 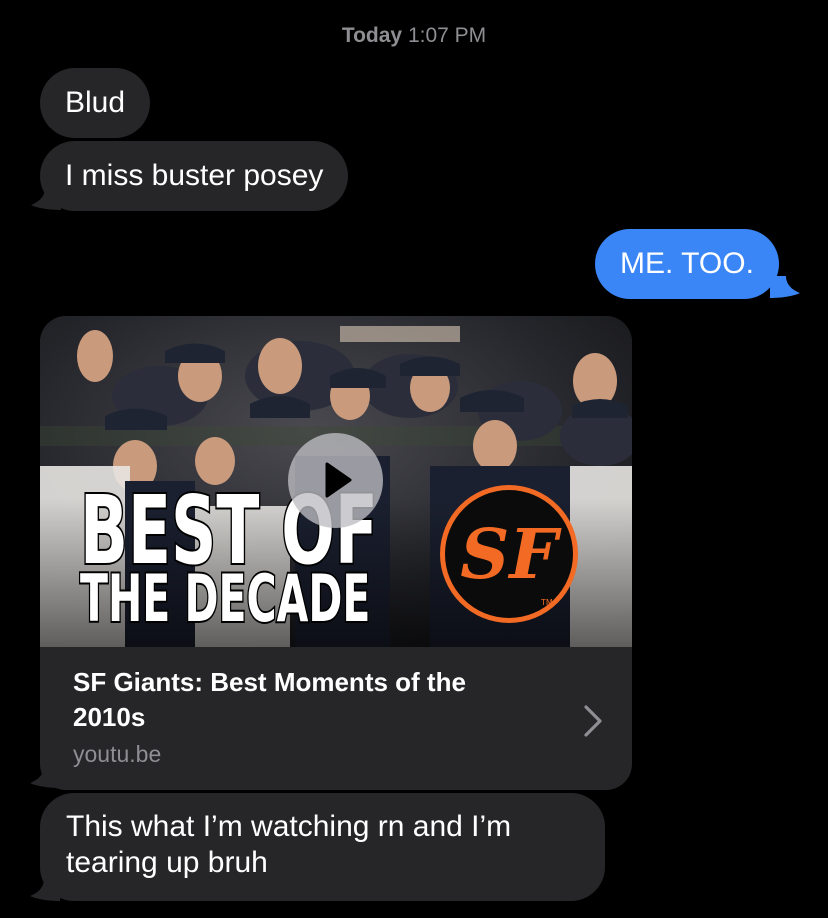 I want to click on play-icon, so click(x=338, y=480).